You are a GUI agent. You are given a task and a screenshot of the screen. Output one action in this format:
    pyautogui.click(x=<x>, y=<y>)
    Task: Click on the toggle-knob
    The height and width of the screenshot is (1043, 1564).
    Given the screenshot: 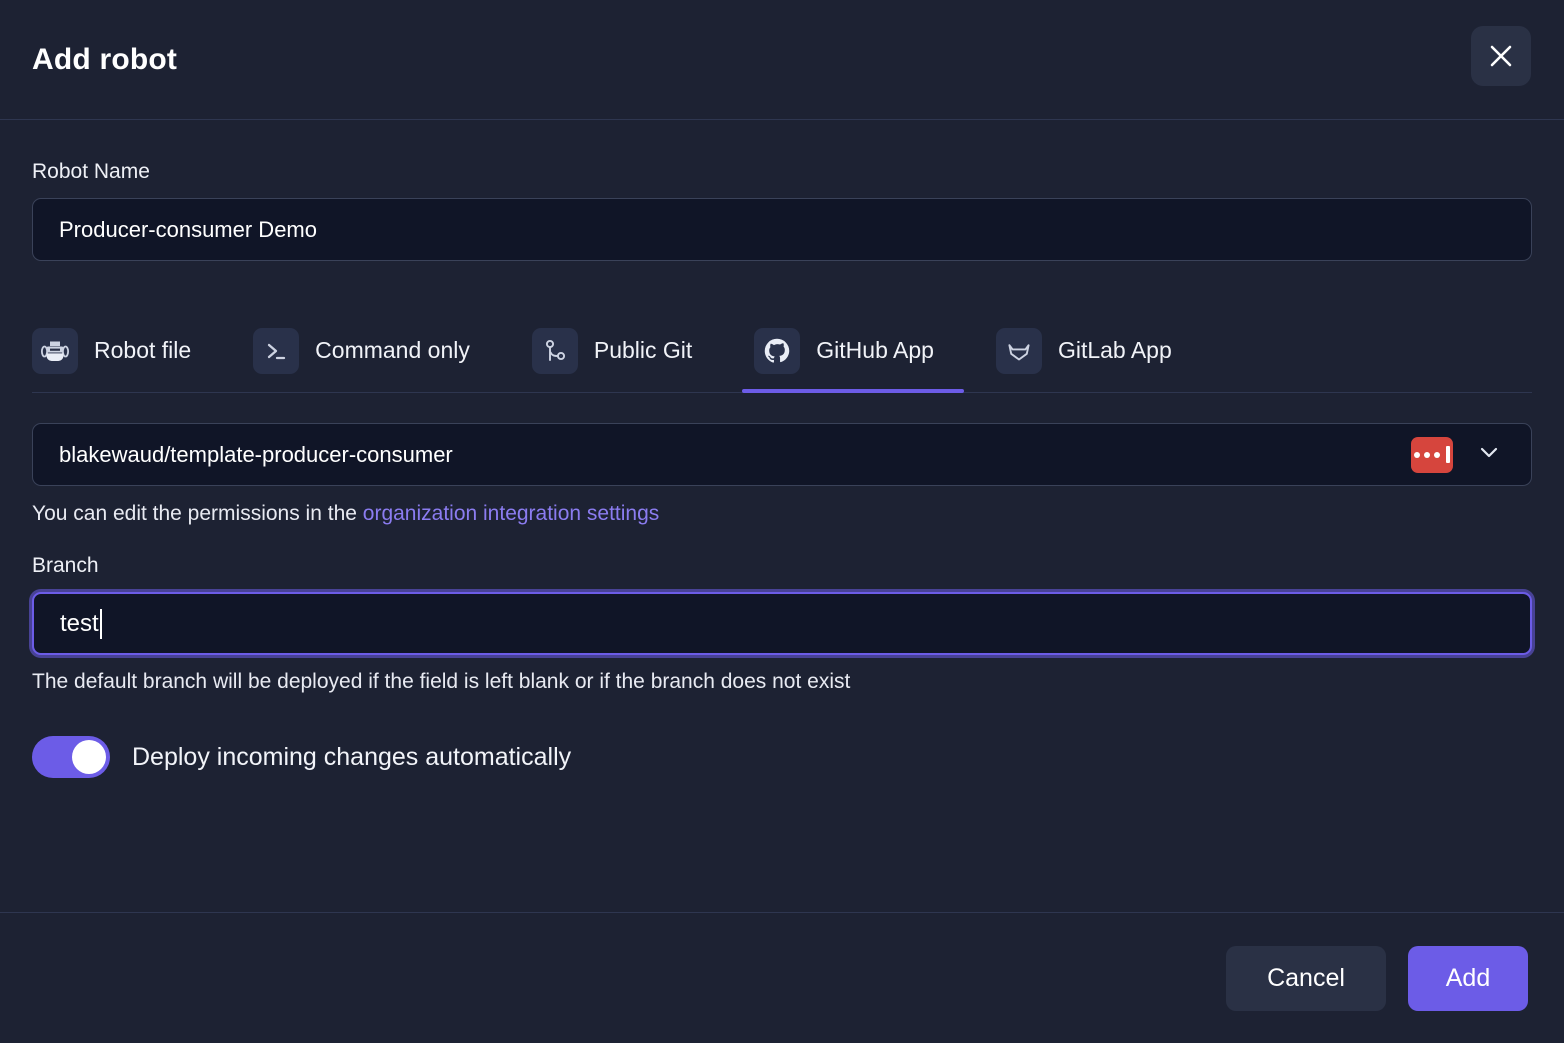 What is the action you would take?
    pyautogui.click(x=89, y=757)
    